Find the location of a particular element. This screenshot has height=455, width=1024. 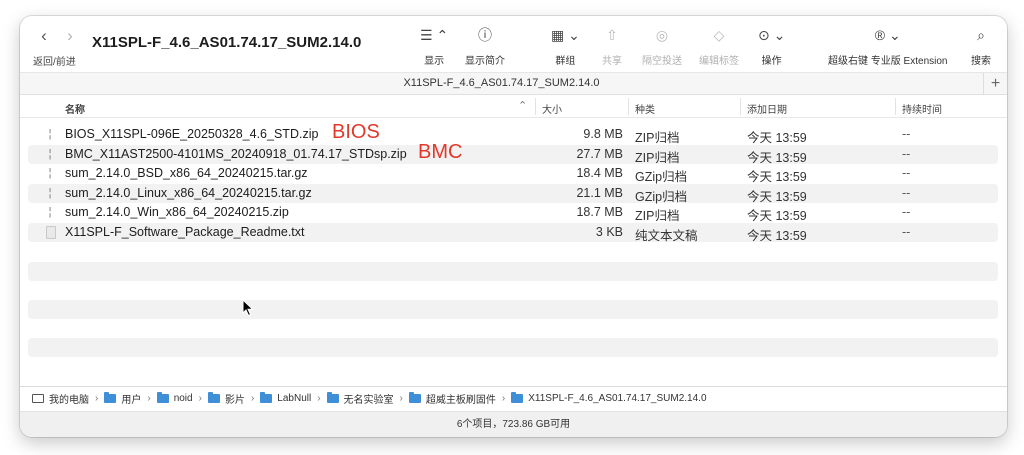

path-label: 用户 is located at coordinates (131, 400).